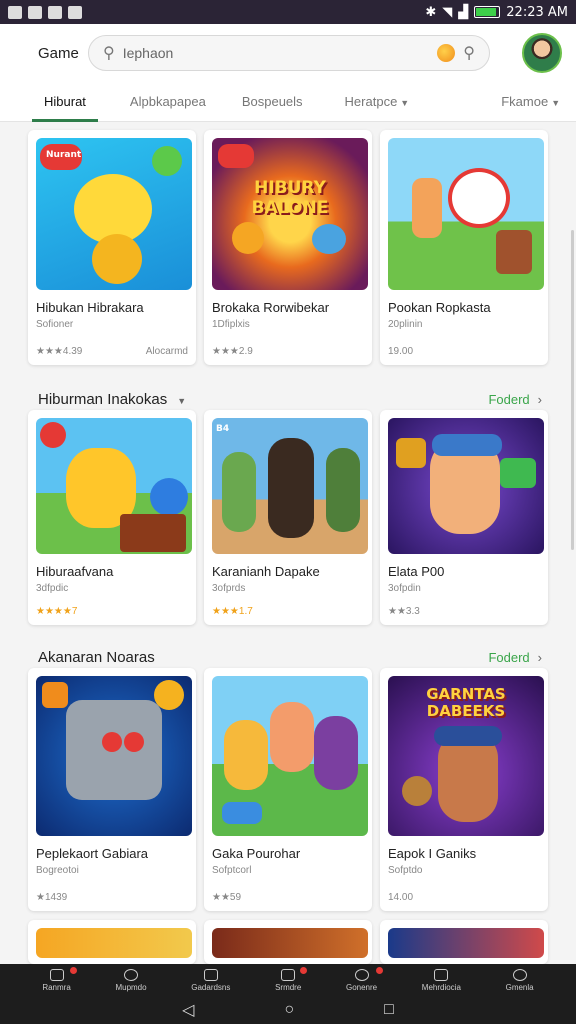 This screenshot has height=1024, width=576. Describe the element at coordinates (114, 214) in the screenshot. I see `game-thumbnail: Nurant` at that location.